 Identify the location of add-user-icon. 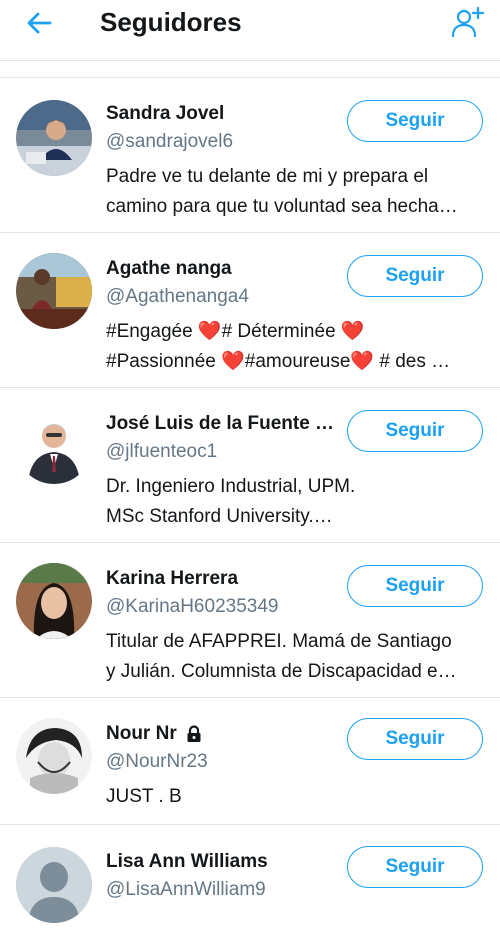
(468, 22).